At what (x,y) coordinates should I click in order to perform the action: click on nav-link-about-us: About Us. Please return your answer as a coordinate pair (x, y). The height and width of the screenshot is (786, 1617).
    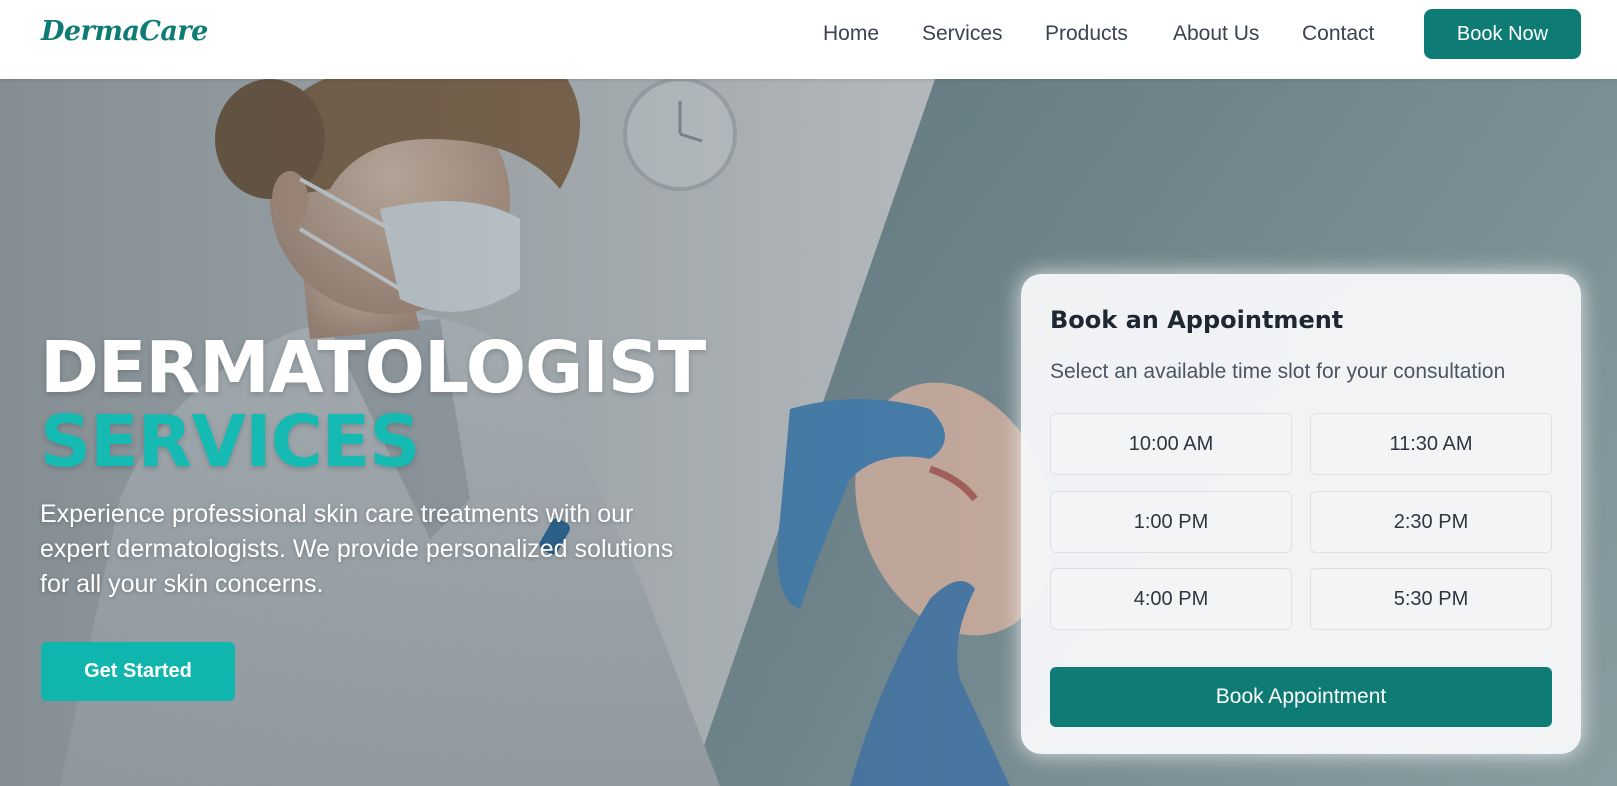
    Looking at the image, I should click on (1216, 34).